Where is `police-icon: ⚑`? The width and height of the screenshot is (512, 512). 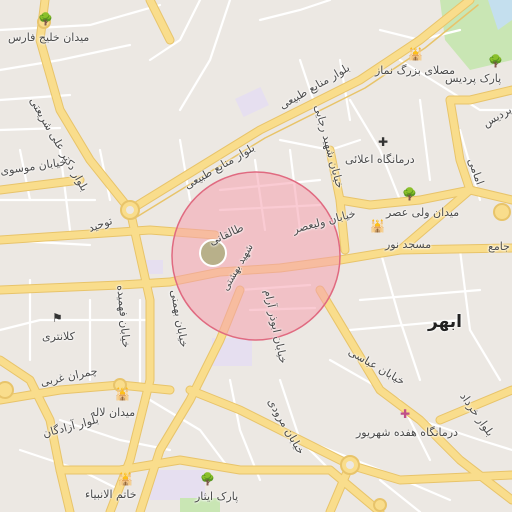 police-icon: ⚑ is located at coordinates (57, 318).